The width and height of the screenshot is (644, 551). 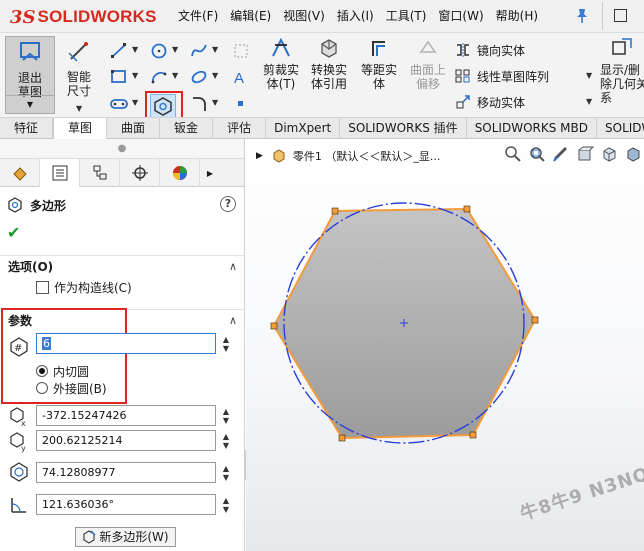 I want to click on polygon-icon, so click(x=163, y=106).